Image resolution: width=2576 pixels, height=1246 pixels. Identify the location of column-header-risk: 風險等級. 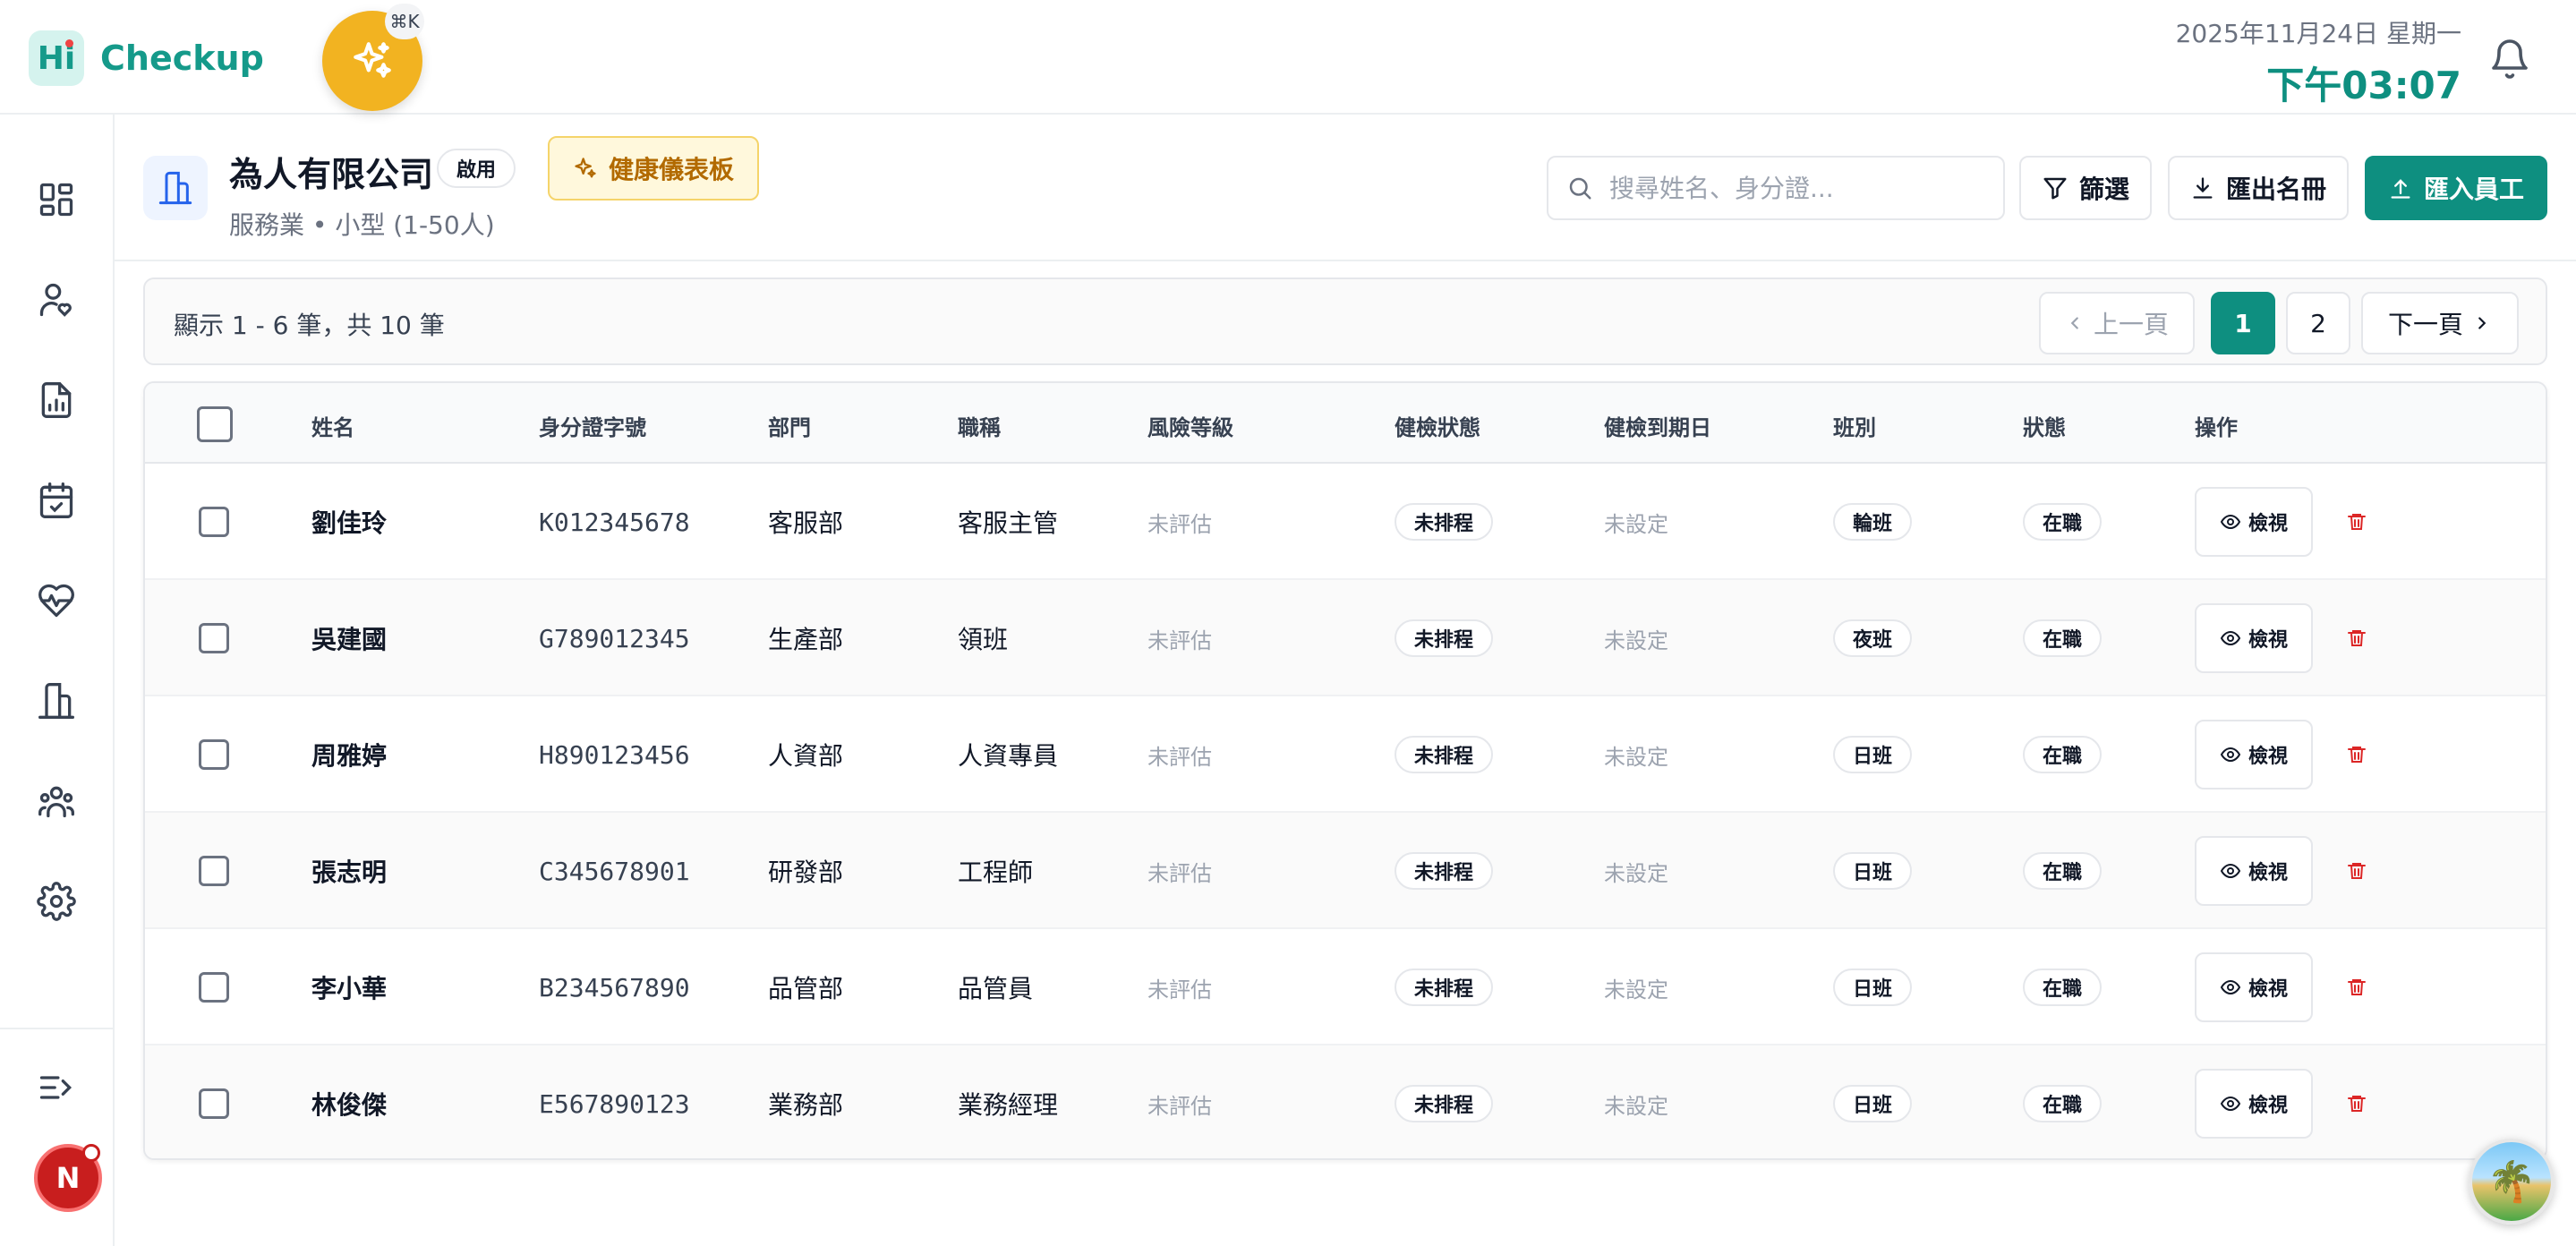
(1190, 425).